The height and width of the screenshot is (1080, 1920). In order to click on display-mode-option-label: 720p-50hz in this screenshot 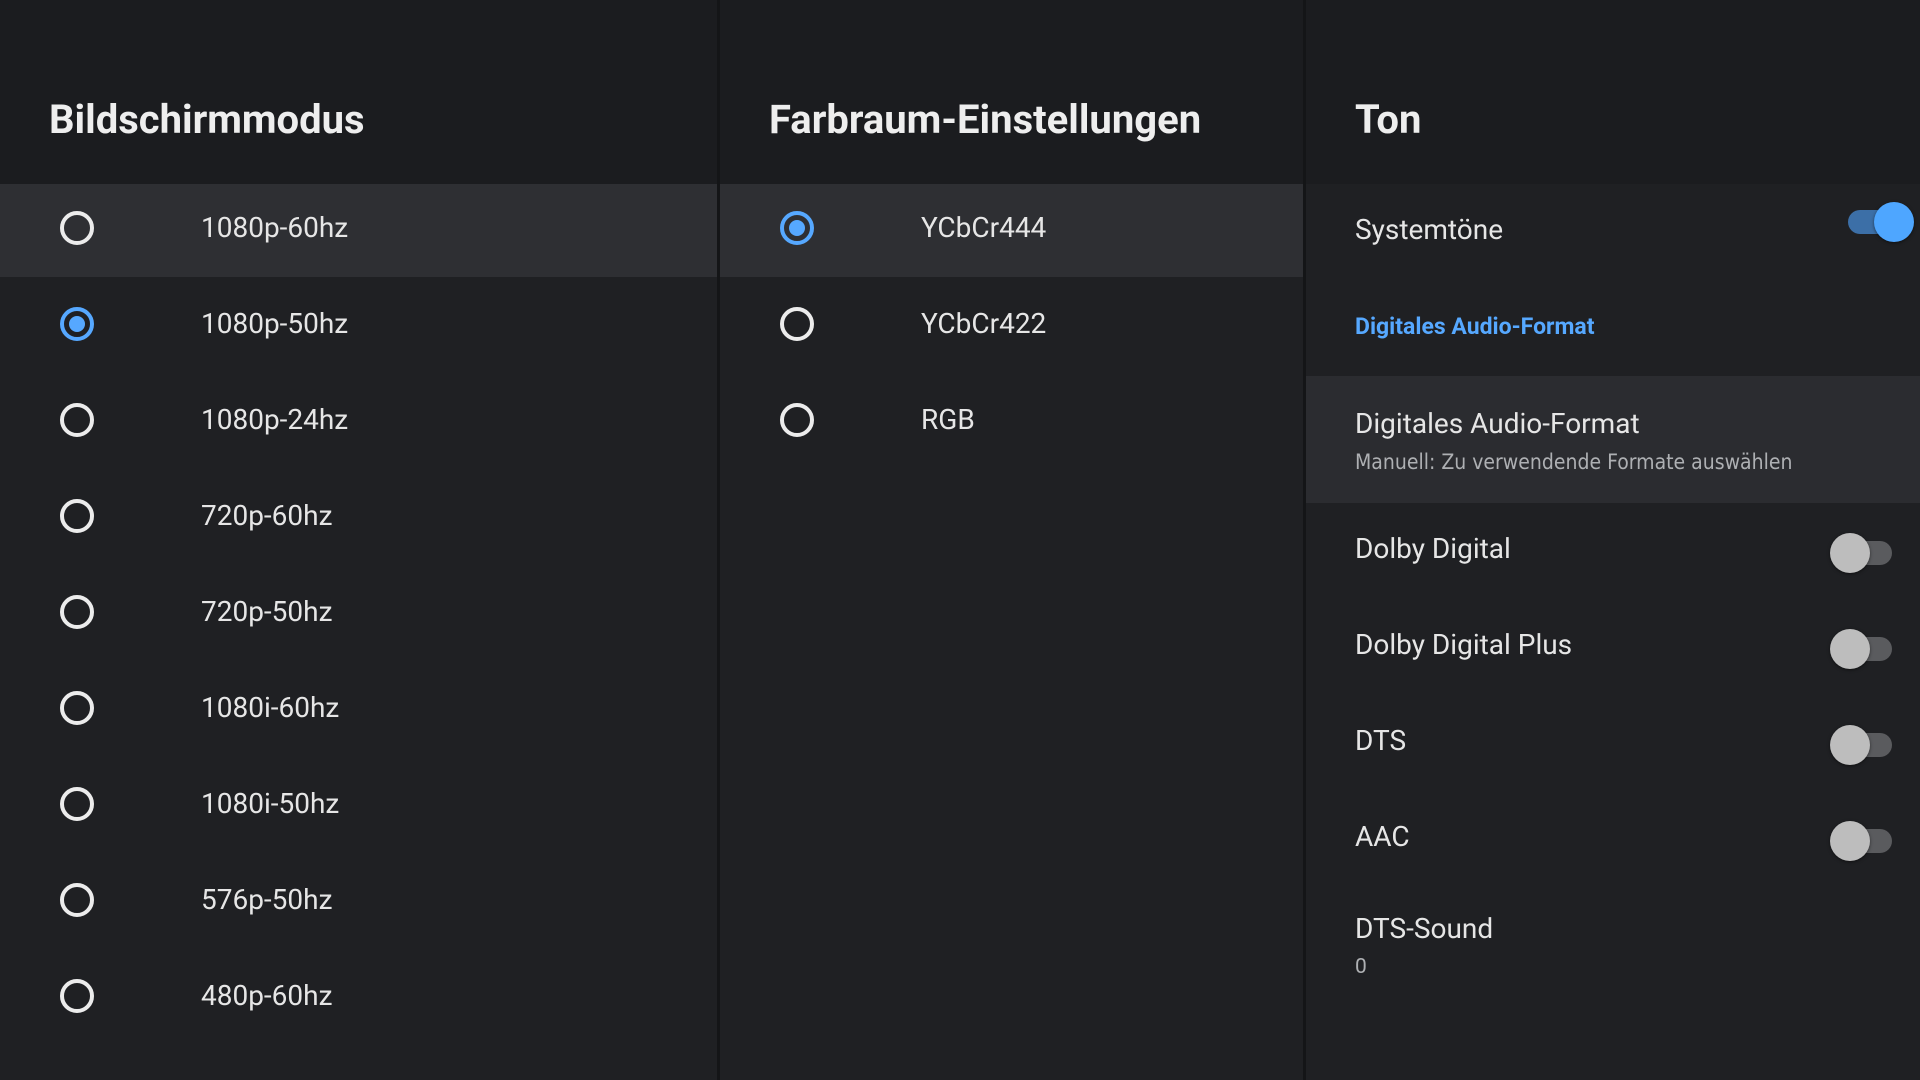, I will do `click(267, 611)`.